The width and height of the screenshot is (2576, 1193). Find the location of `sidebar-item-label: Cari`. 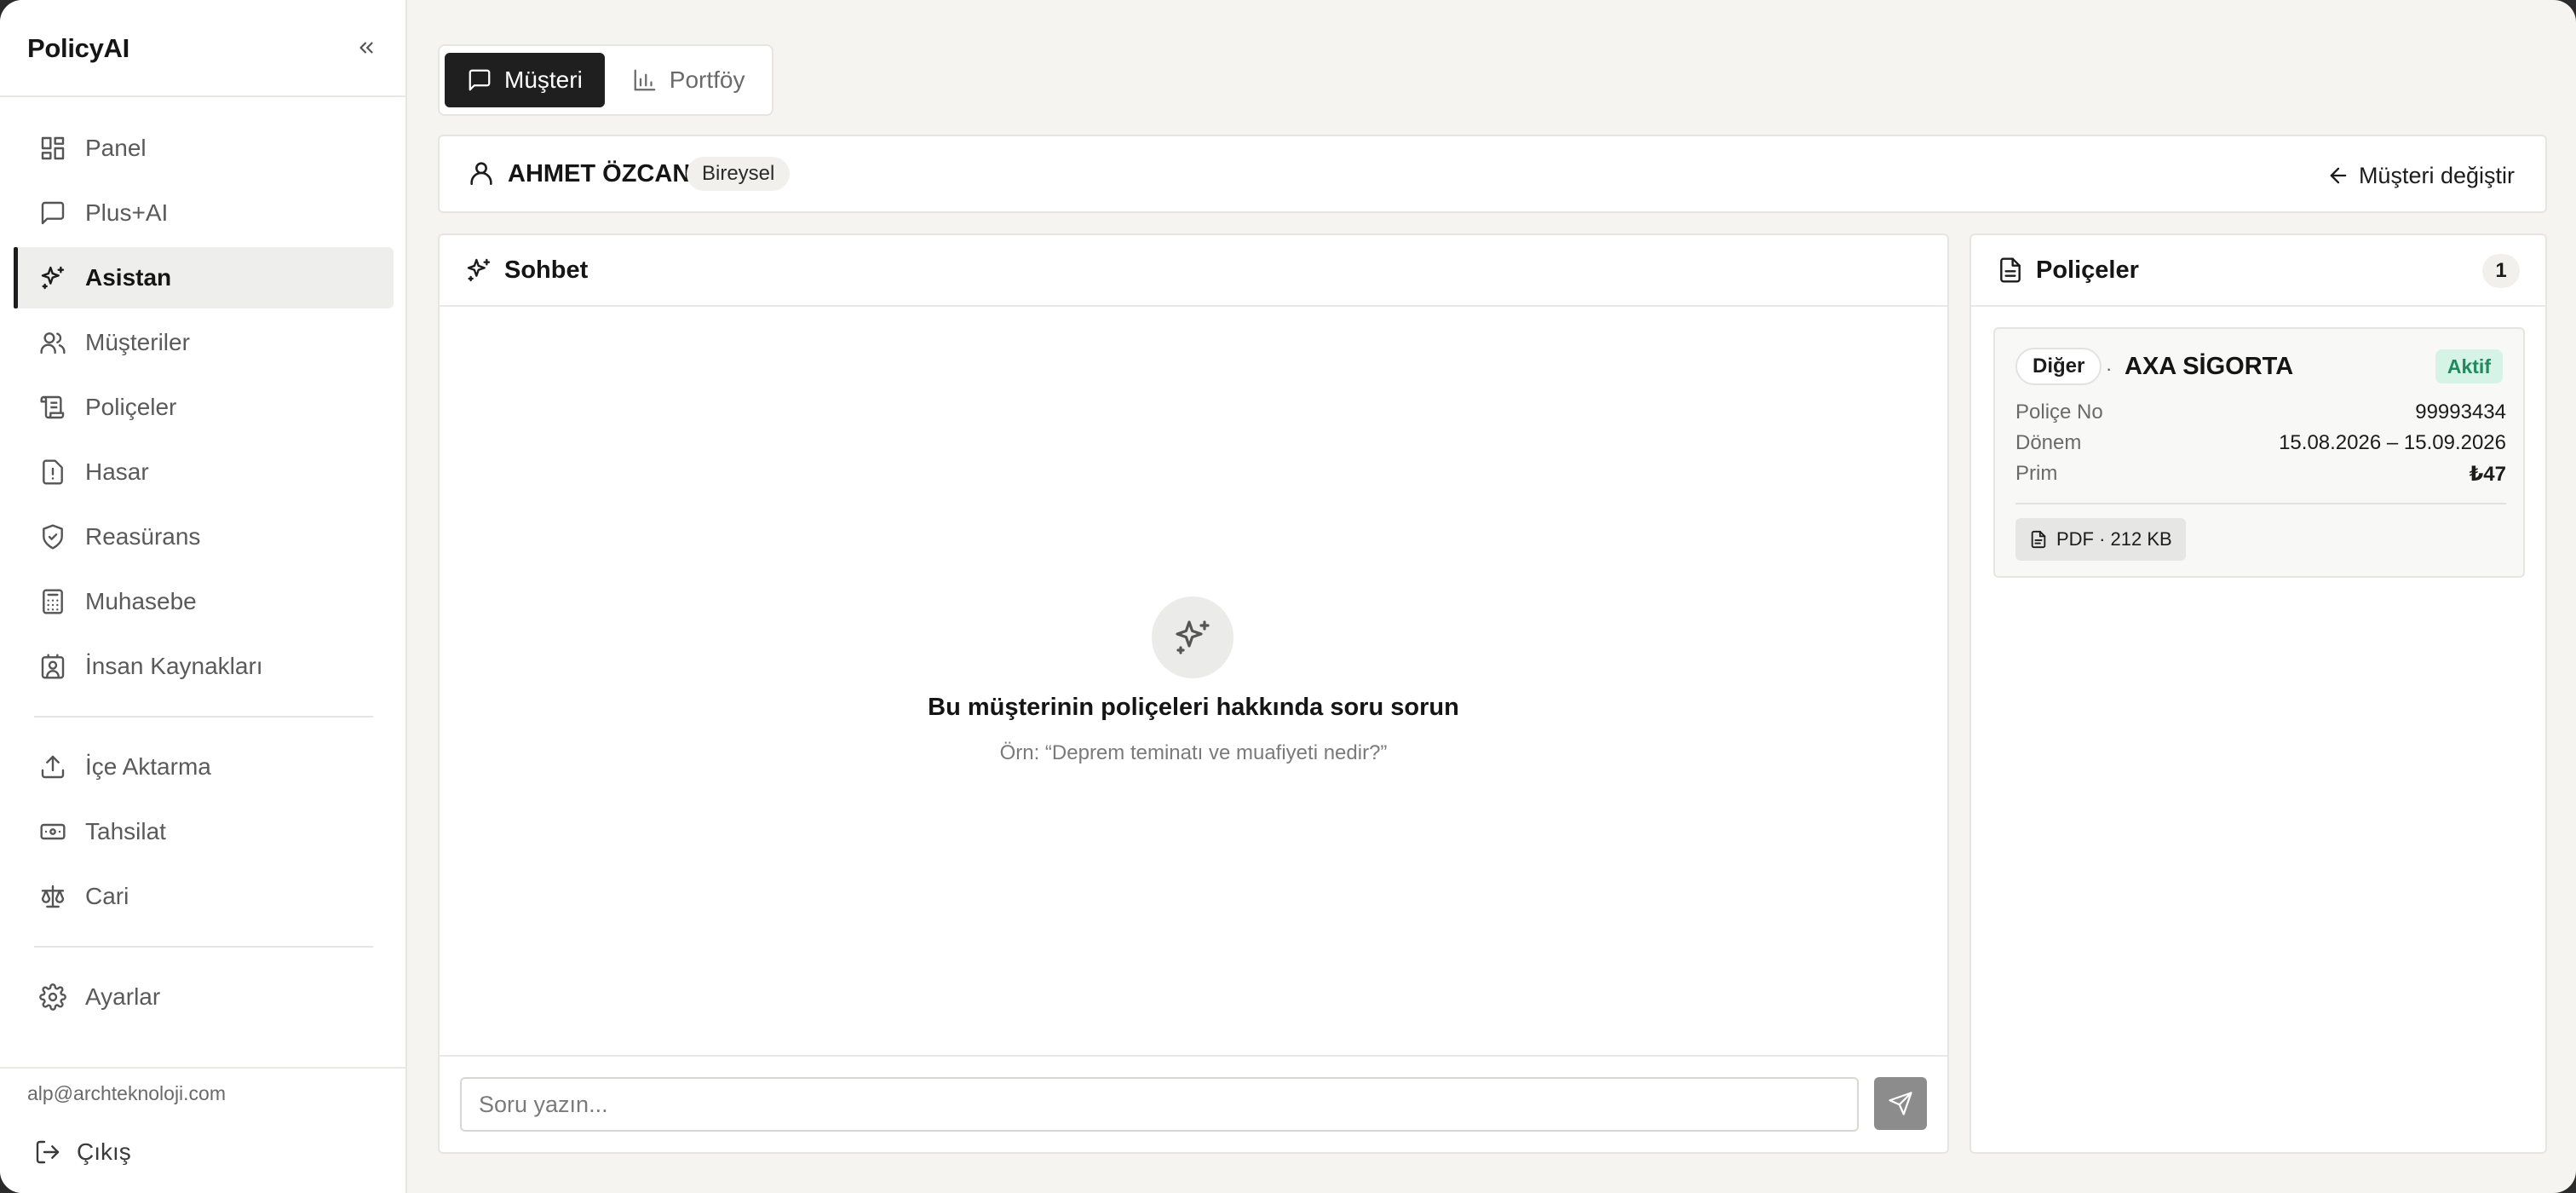

sidebar-item-label: Cari is located at coordinates (107, 896).